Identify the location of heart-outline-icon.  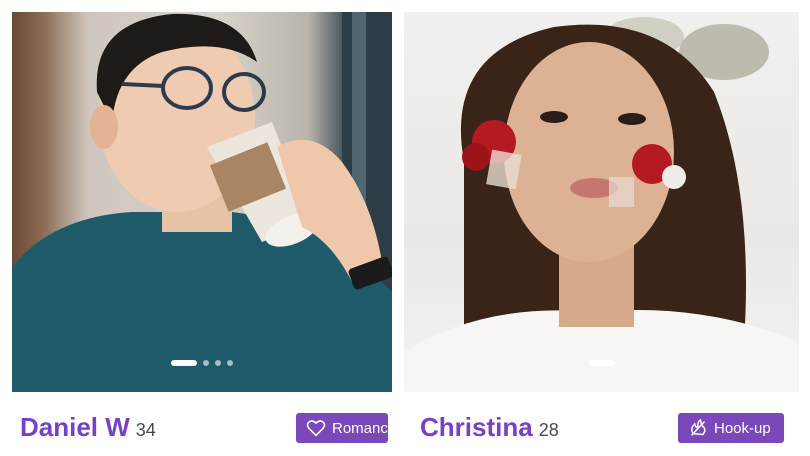
(316, 428).